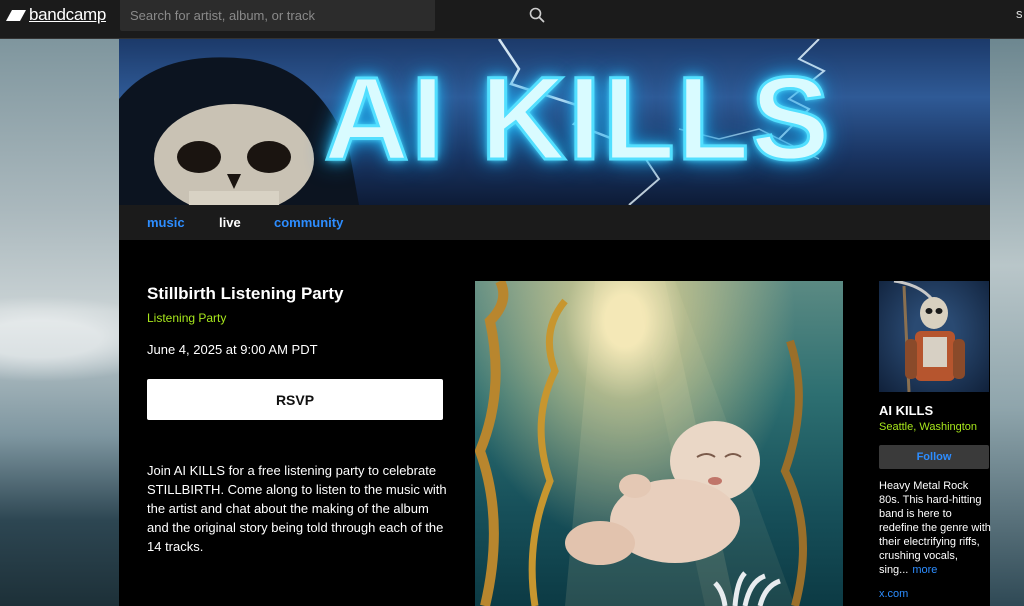 This screenshot has height=606, width=1024. I want to click on artist-nav: music live community, so click(554, 222).